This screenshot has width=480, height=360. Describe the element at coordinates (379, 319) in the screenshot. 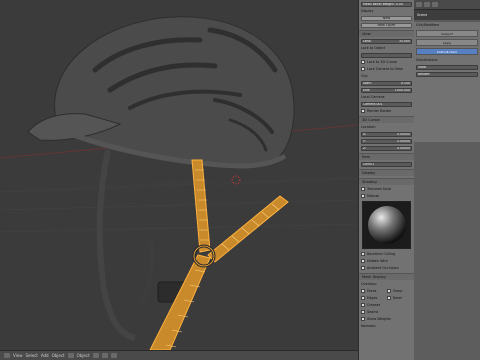

I see `show-weights-label: Show Weights` at that location.